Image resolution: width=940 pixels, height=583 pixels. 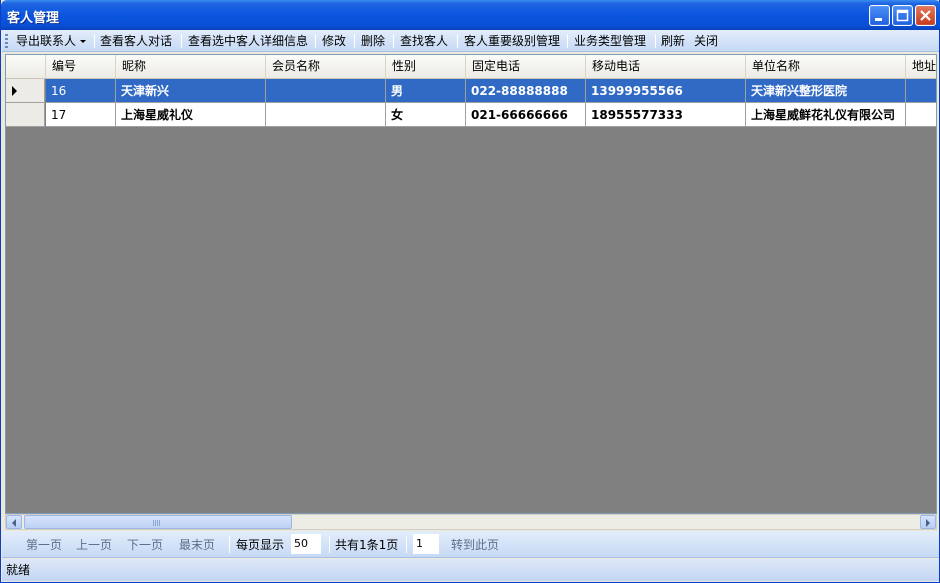 What do you see at coordinates (526, 115) in the screenshot?
I see `cell-phone: 021-66666666` at bounding box center [526, 115].